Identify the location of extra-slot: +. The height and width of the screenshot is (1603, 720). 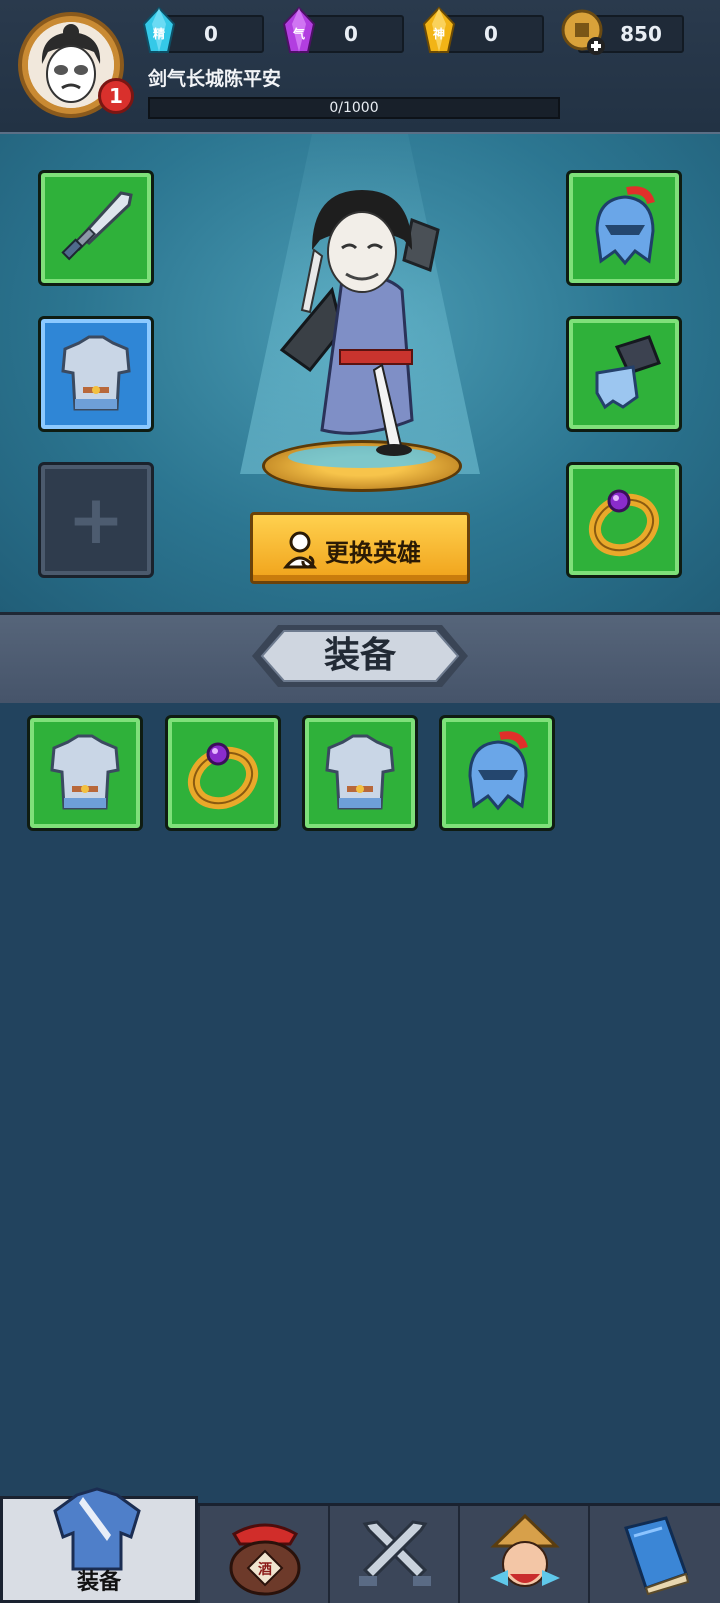
(96, 520).